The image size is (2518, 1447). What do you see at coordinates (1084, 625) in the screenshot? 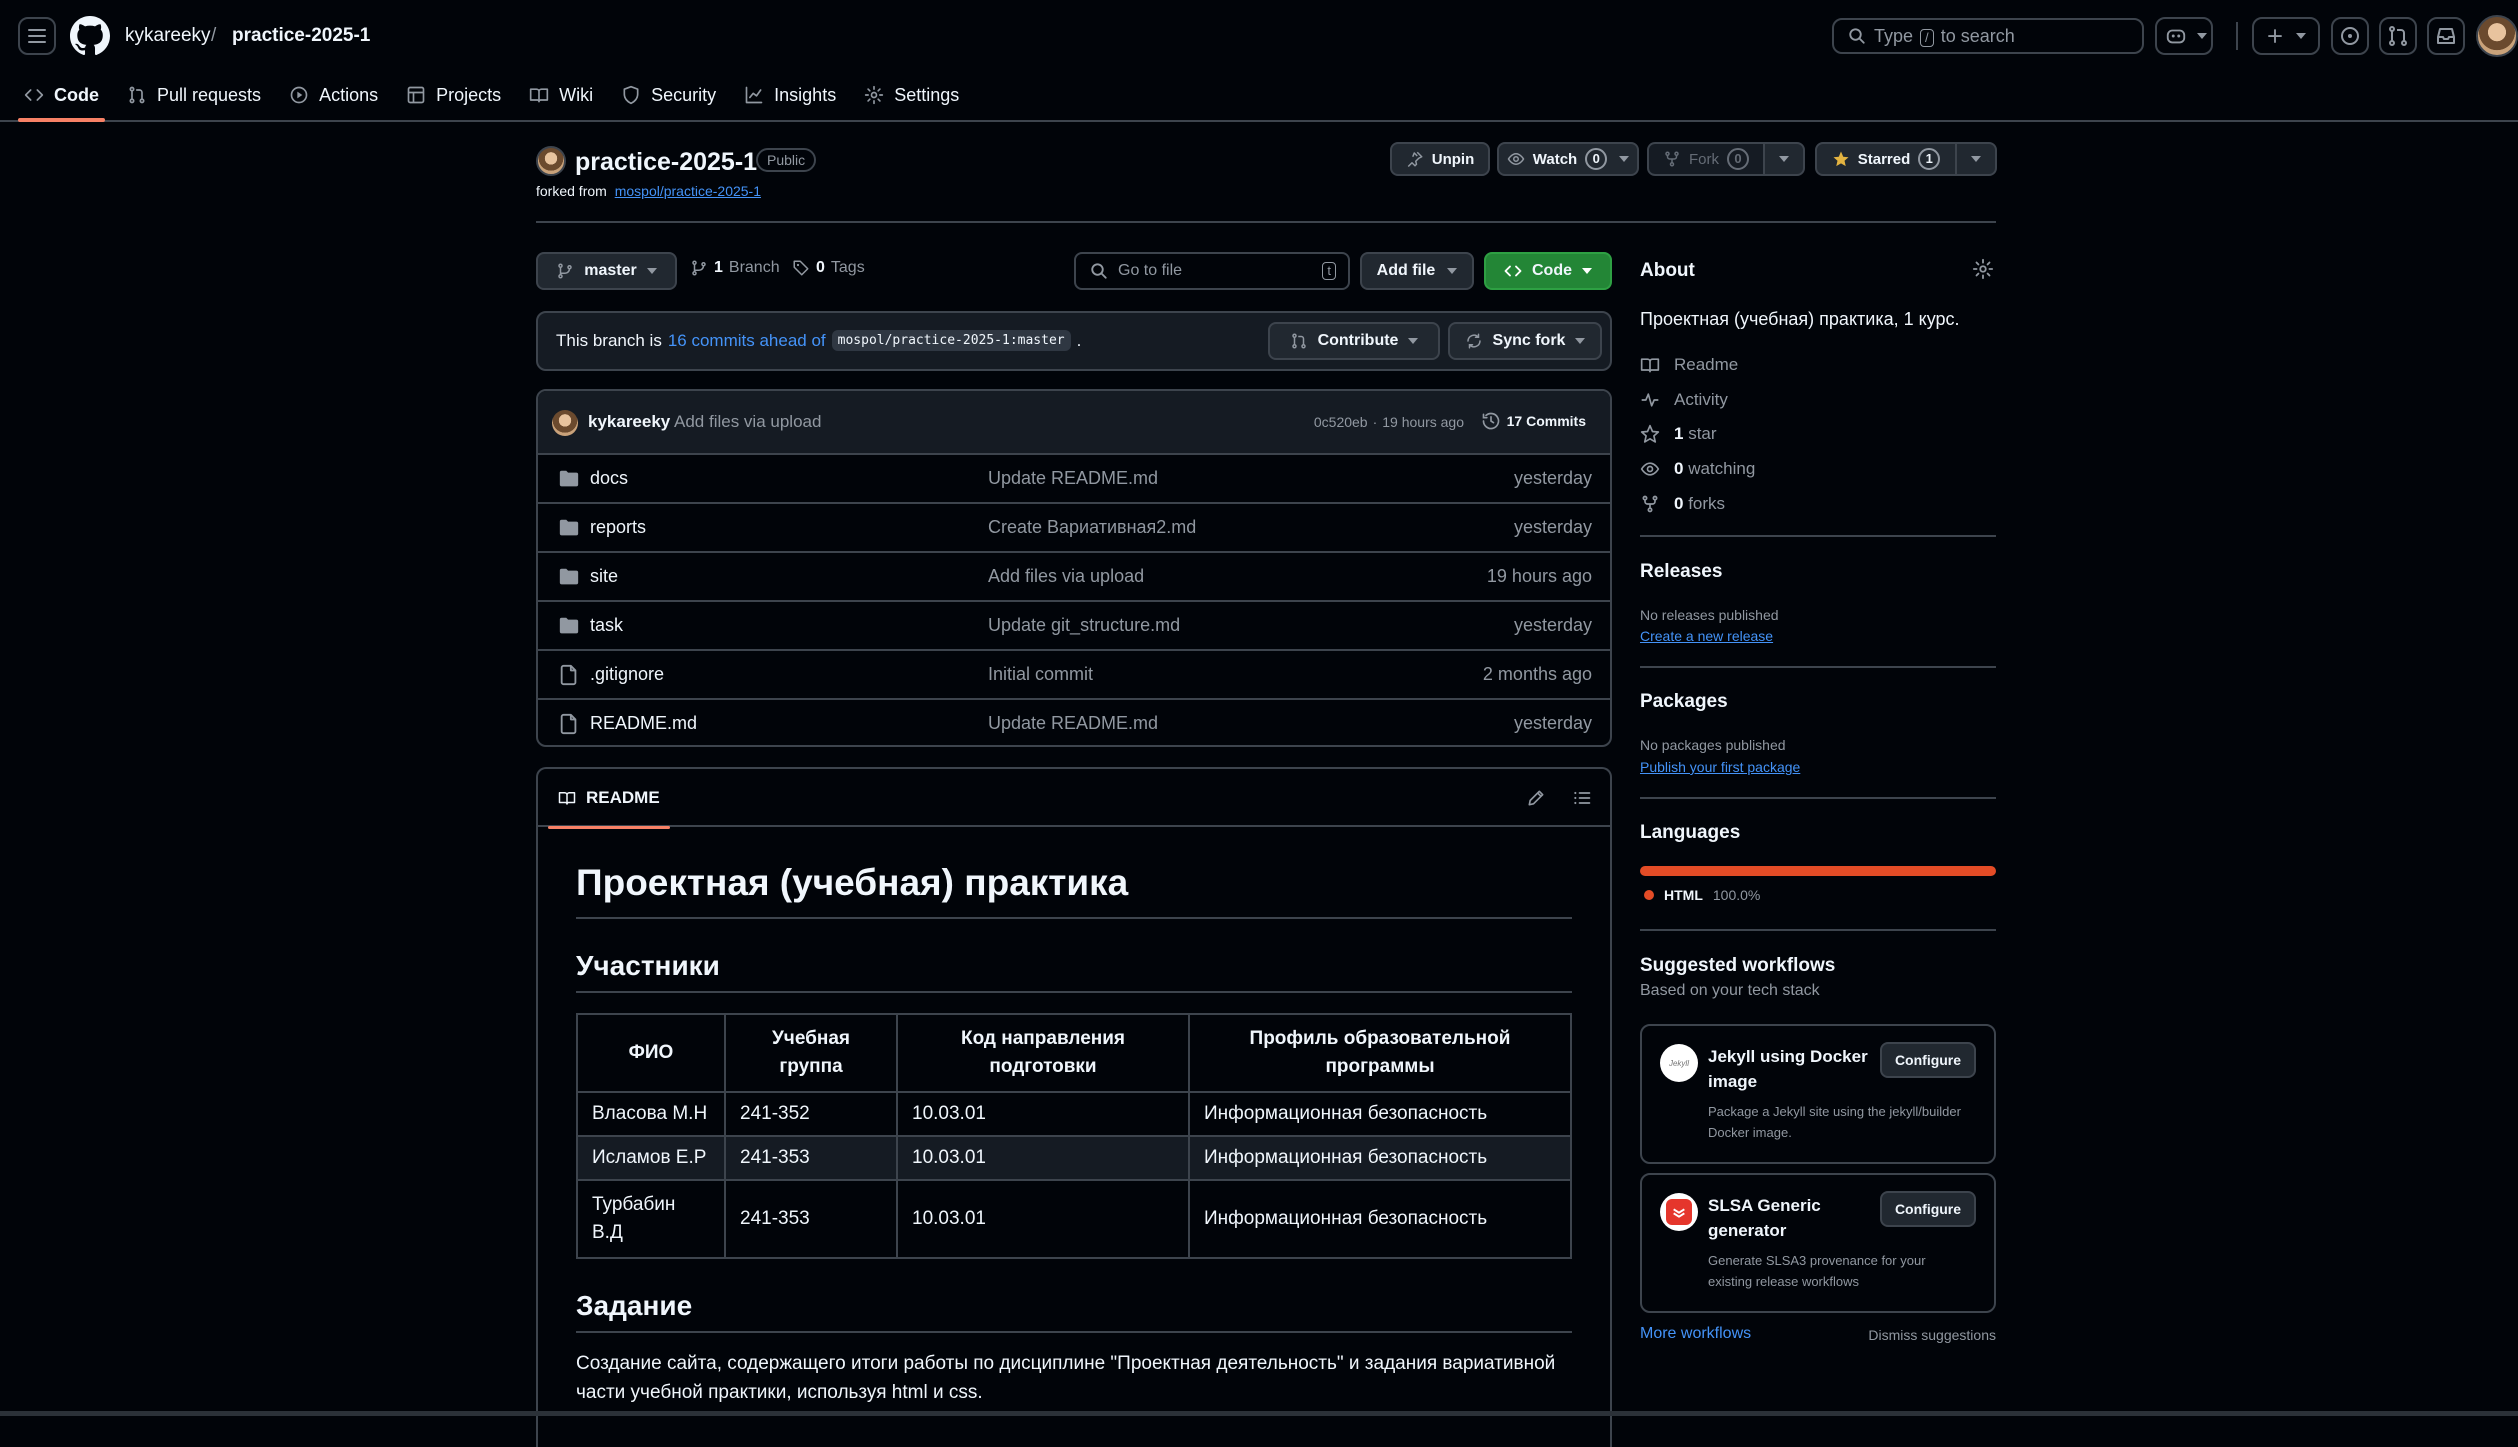
I see `file-commit-message: Update git_structure.md` at bounding box center [1084, 625].